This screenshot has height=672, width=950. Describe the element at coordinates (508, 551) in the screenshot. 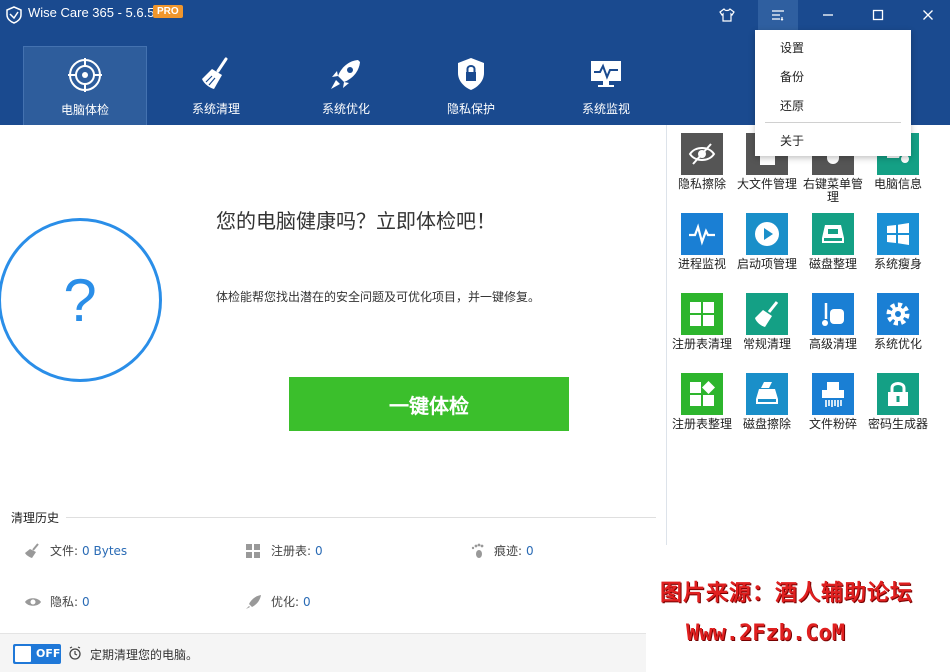

I see `traces-label: 痕迹:` at that location.